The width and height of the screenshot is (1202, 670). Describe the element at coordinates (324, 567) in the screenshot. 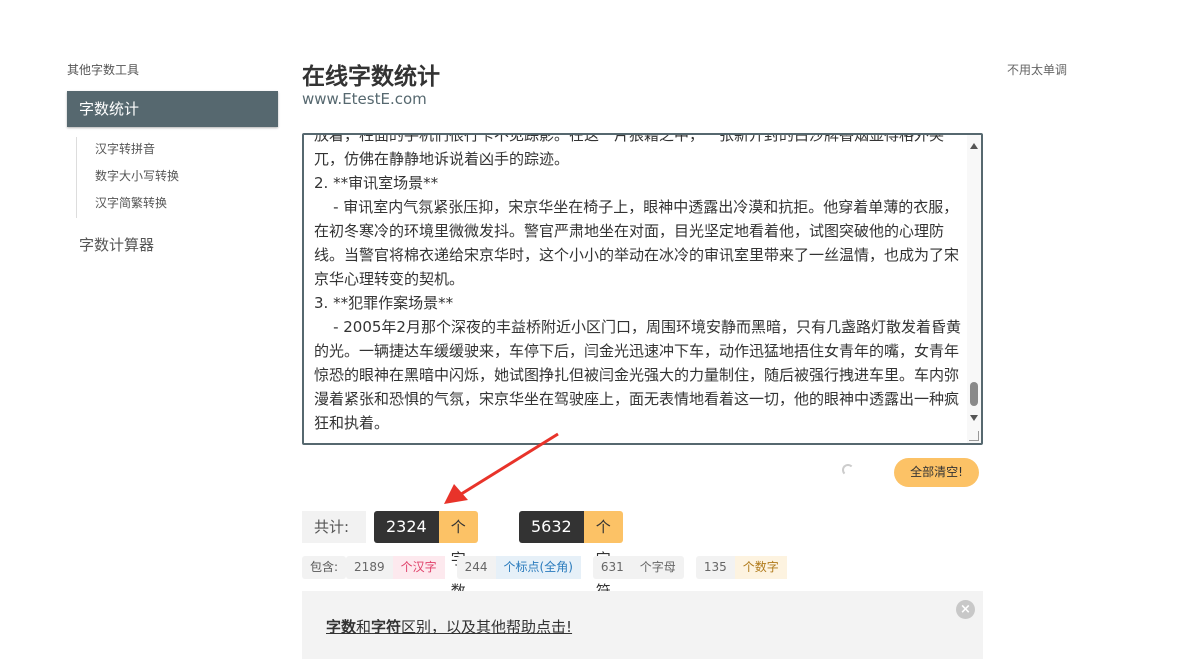

I see `include-label: 包含:` at that location.